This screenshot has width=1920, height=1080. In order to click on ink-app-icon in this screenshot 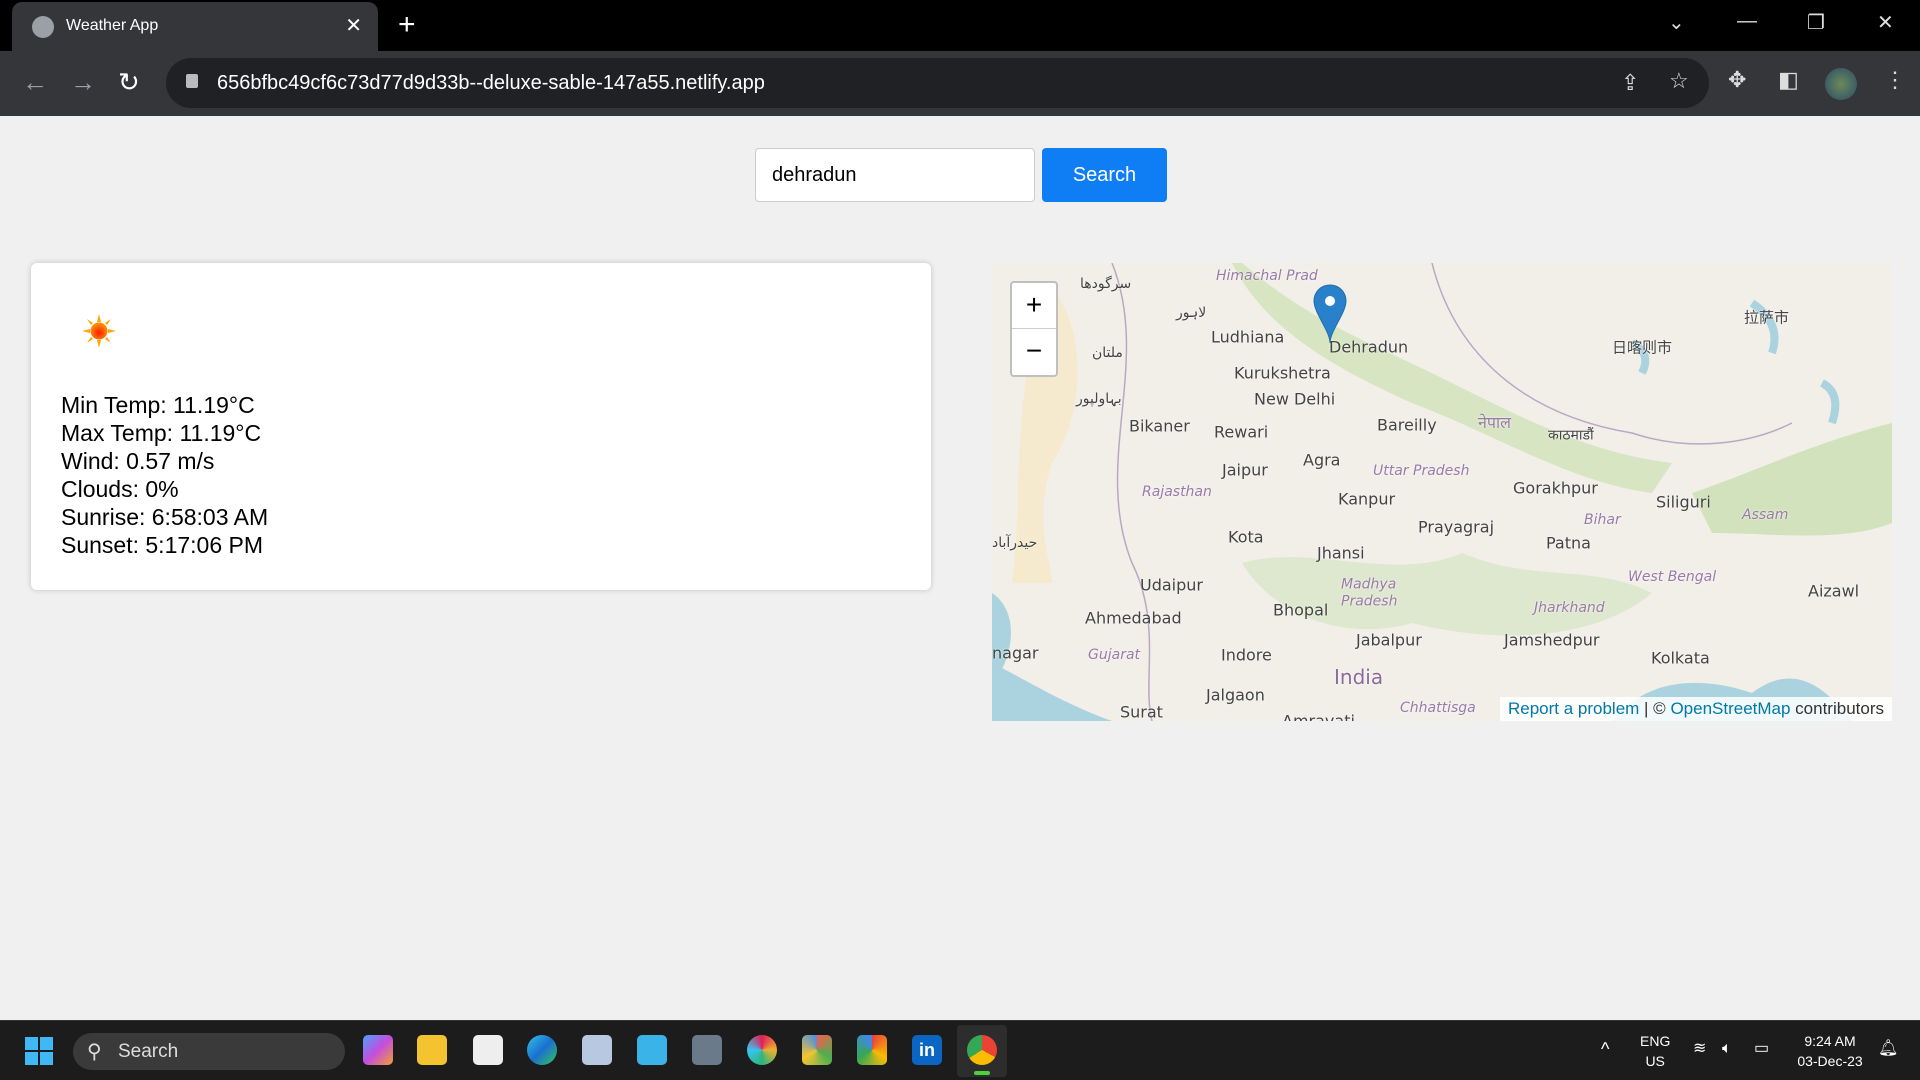, I will do `click(488, 1050)`.